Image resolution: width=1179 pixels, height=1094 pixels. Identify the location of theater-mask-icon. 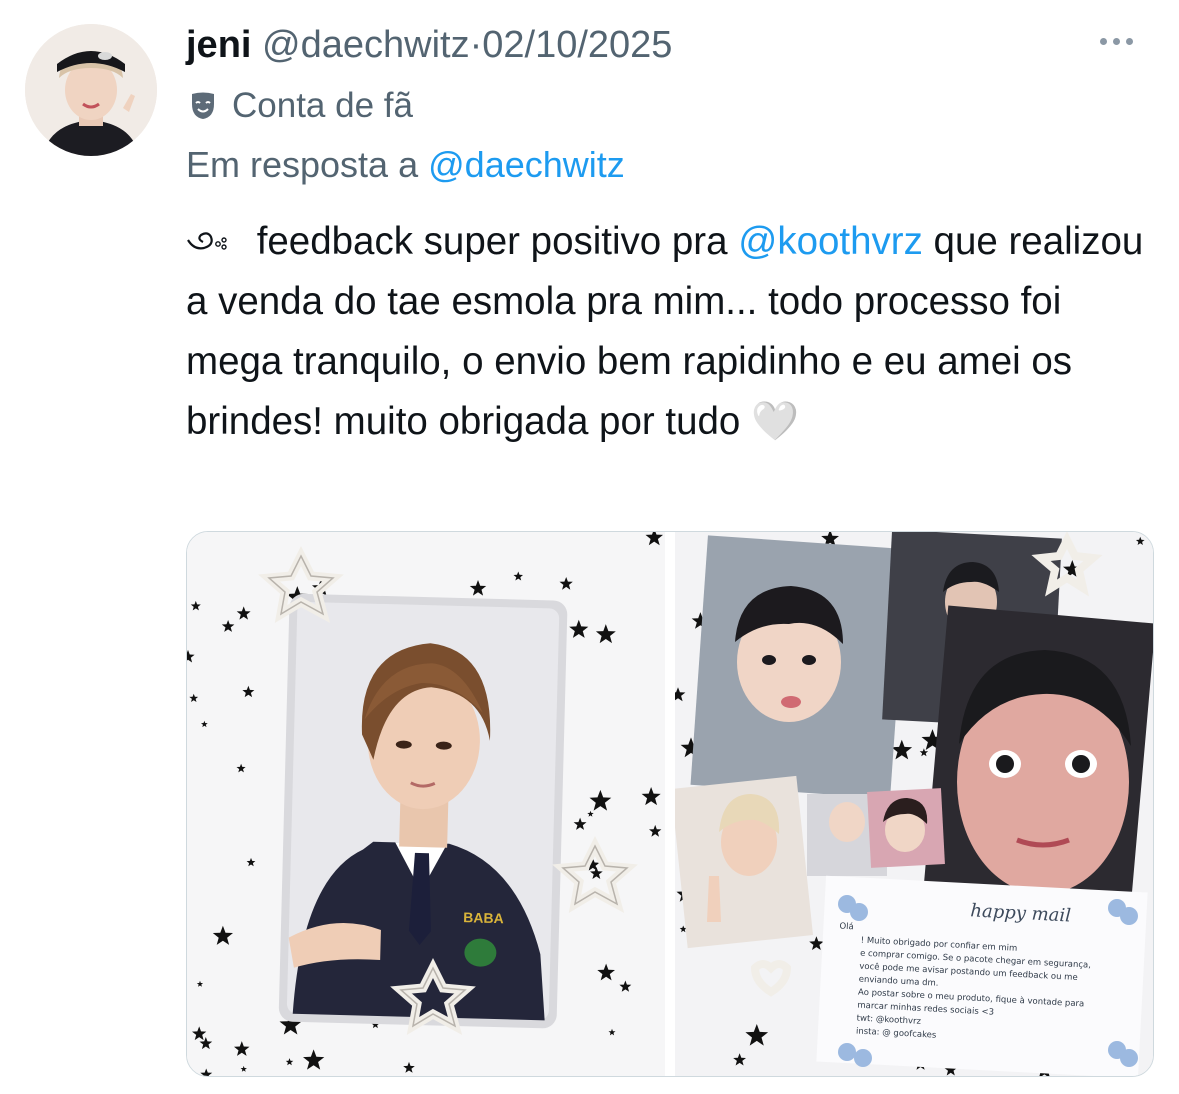
(203, 110).